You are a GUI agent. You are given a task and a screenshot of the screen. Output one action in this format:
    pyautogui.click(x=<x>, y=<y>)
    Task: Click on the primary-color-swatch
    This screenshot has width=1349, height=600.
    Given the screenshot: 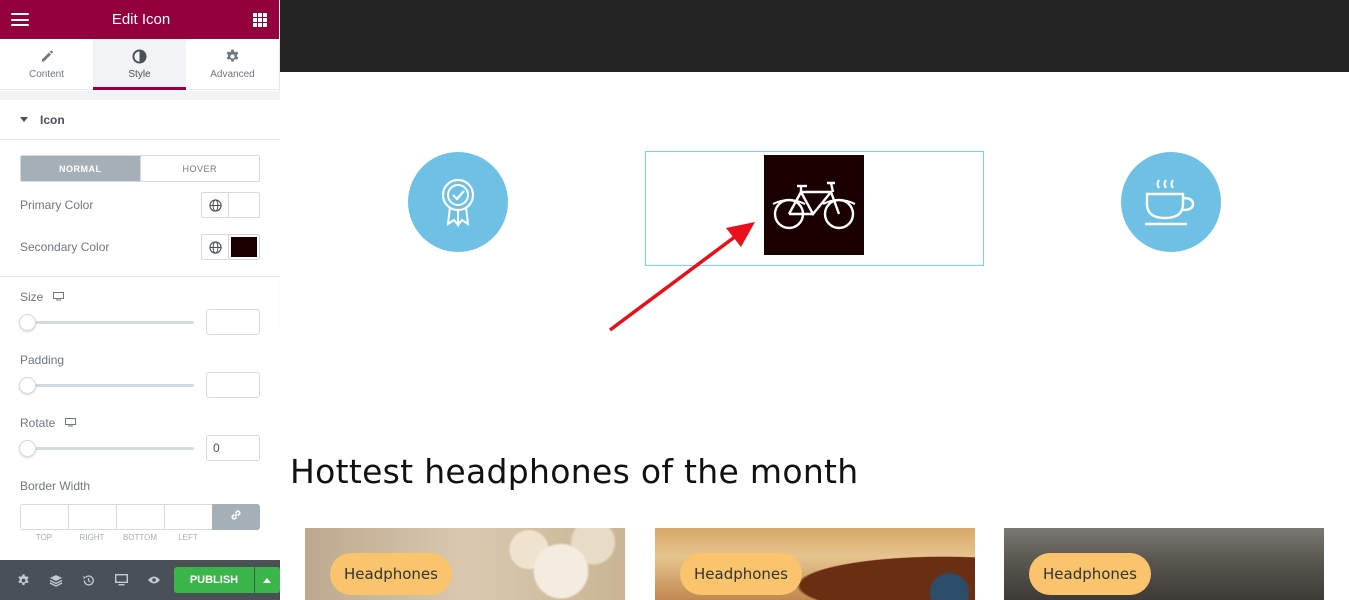 What is the action you would take?
    pyautogui.click(x=244, y=205)
    